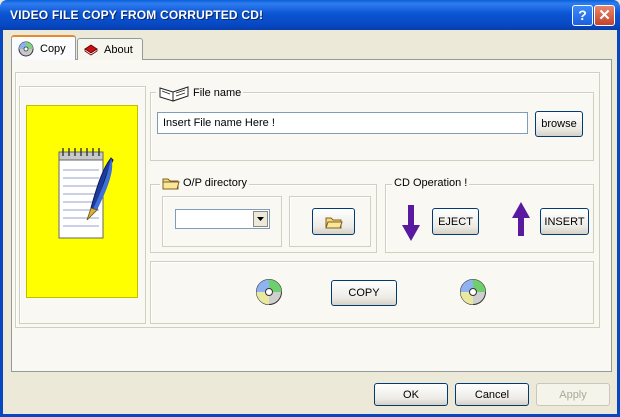 The image size is (620, 417). I want to click on ok-button: OK, so click(411, 394).